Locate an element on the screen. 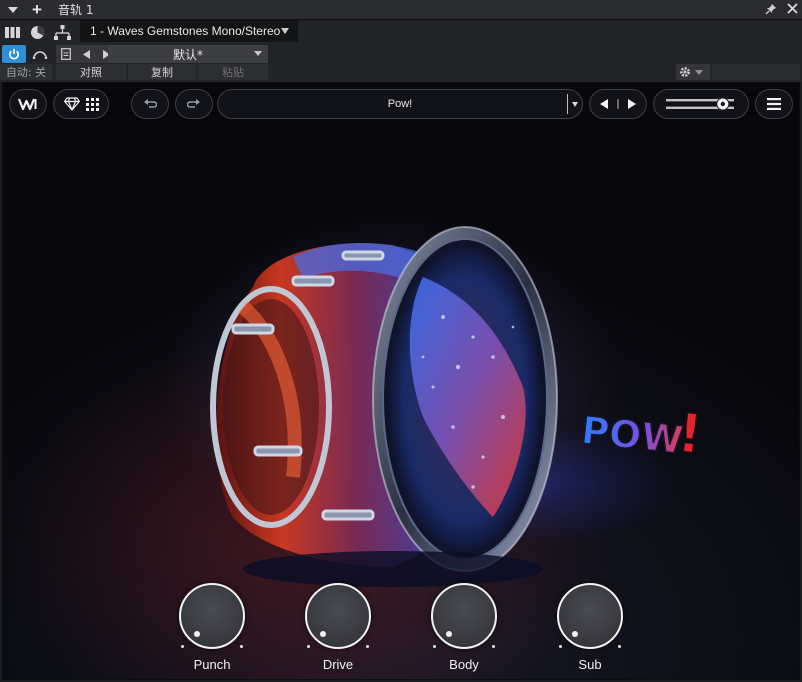  output-slider is located at coordinates (701, 104).